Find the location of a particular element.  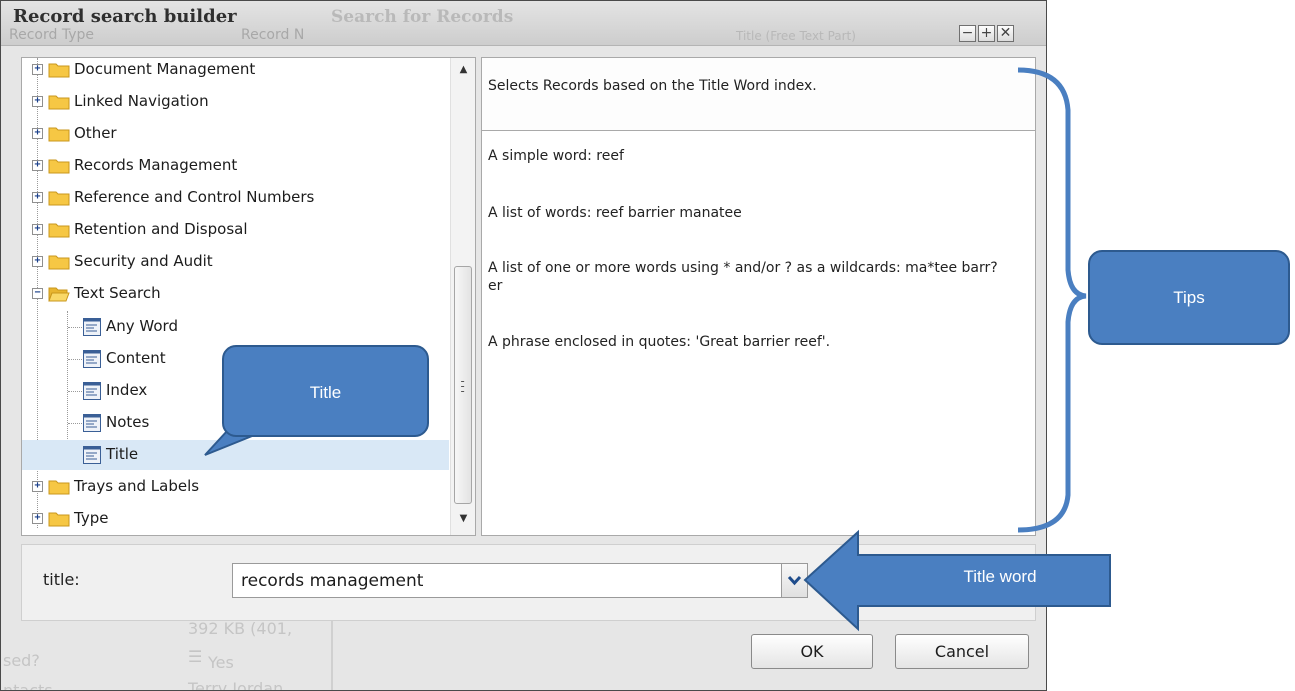

title-word-arrow-label: Title word is located at coordinates (1000, 576).